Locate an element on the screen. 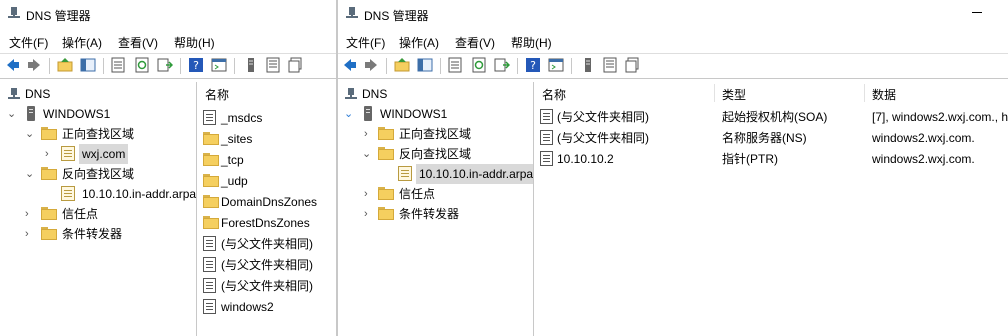 The image size is (1008, 336). cell-name: 10.10.10.2 is located at coordinates (585, 159).